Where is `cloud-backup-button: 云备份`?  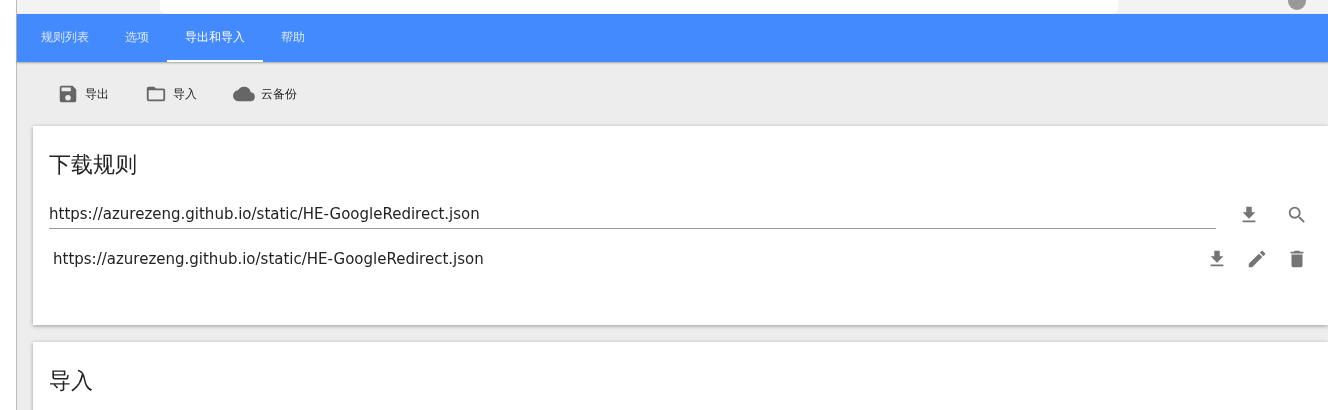 cloud-backup-button: 云备份 is located at coordinates (265, 94).